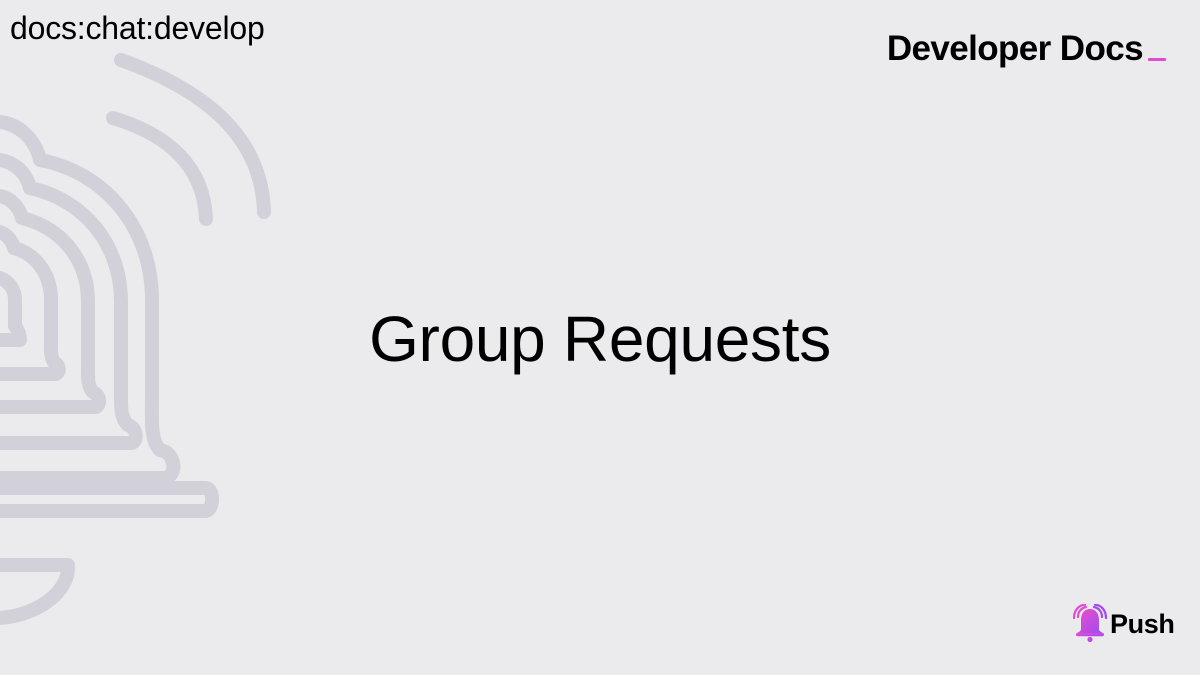 This screenshot has height=675, width=1200. I want to click on push-logo: Push, so click(1123, 624).